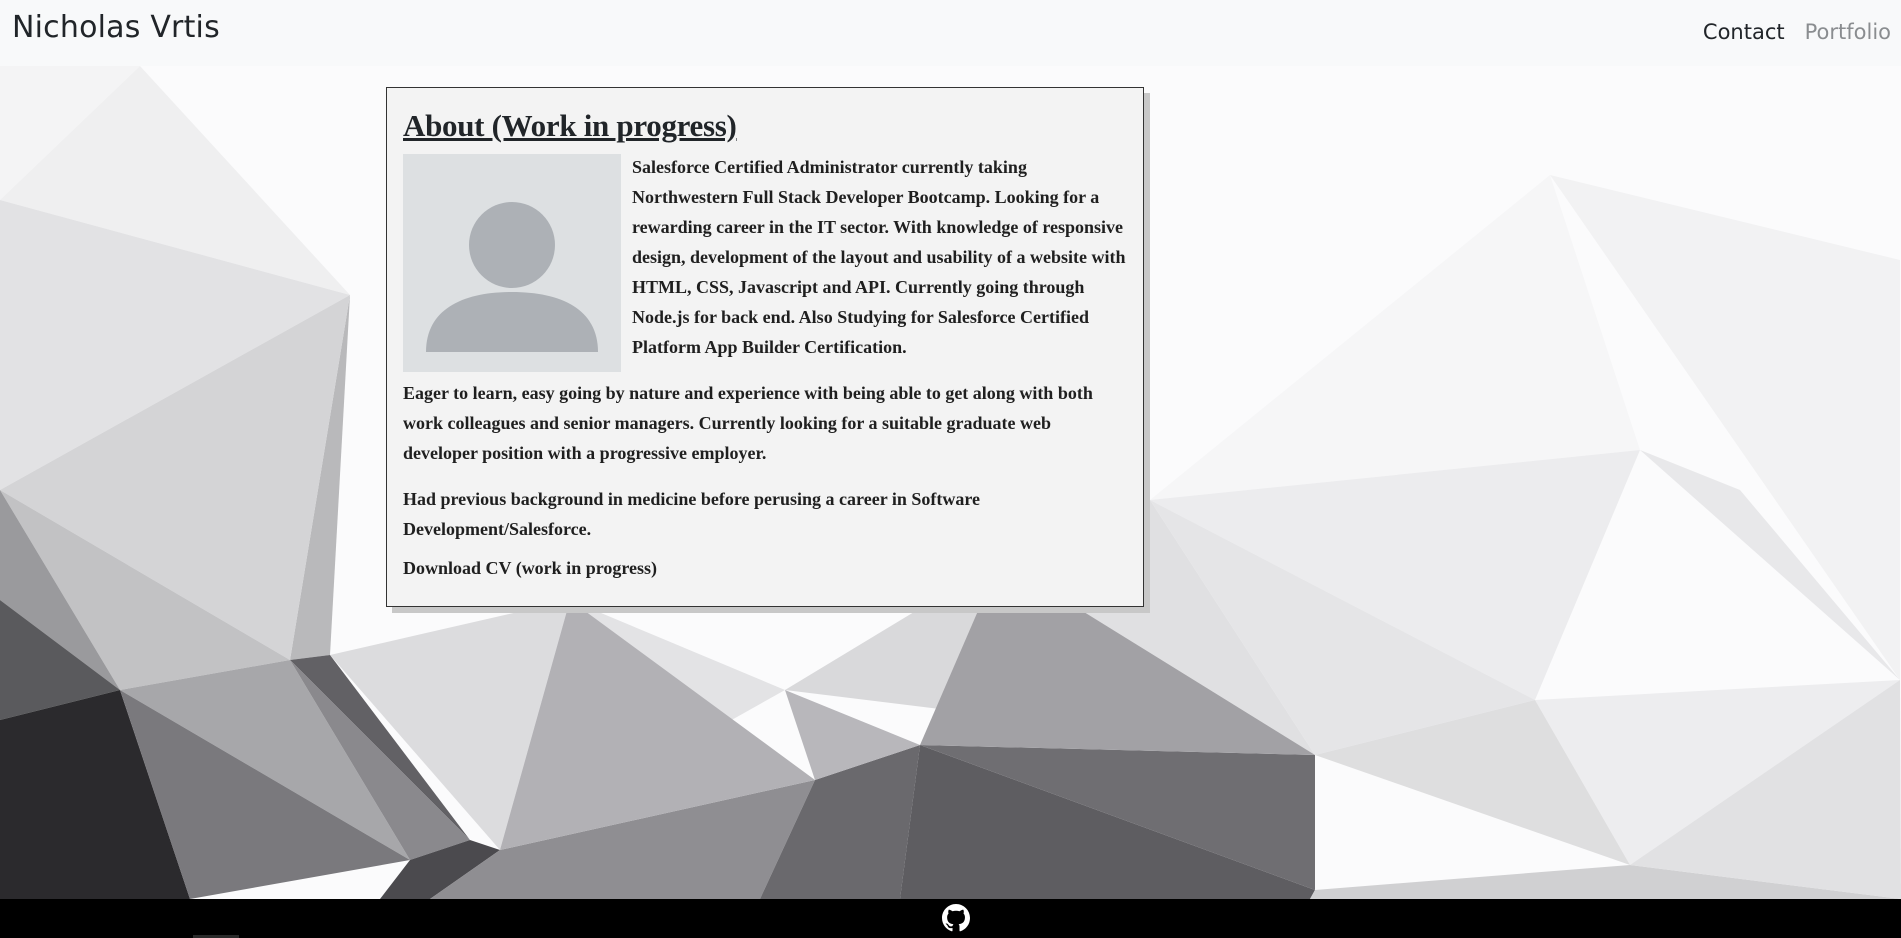 This screenshot has height=938, width=1901. I want to click on github-icon, so click(956, 918).